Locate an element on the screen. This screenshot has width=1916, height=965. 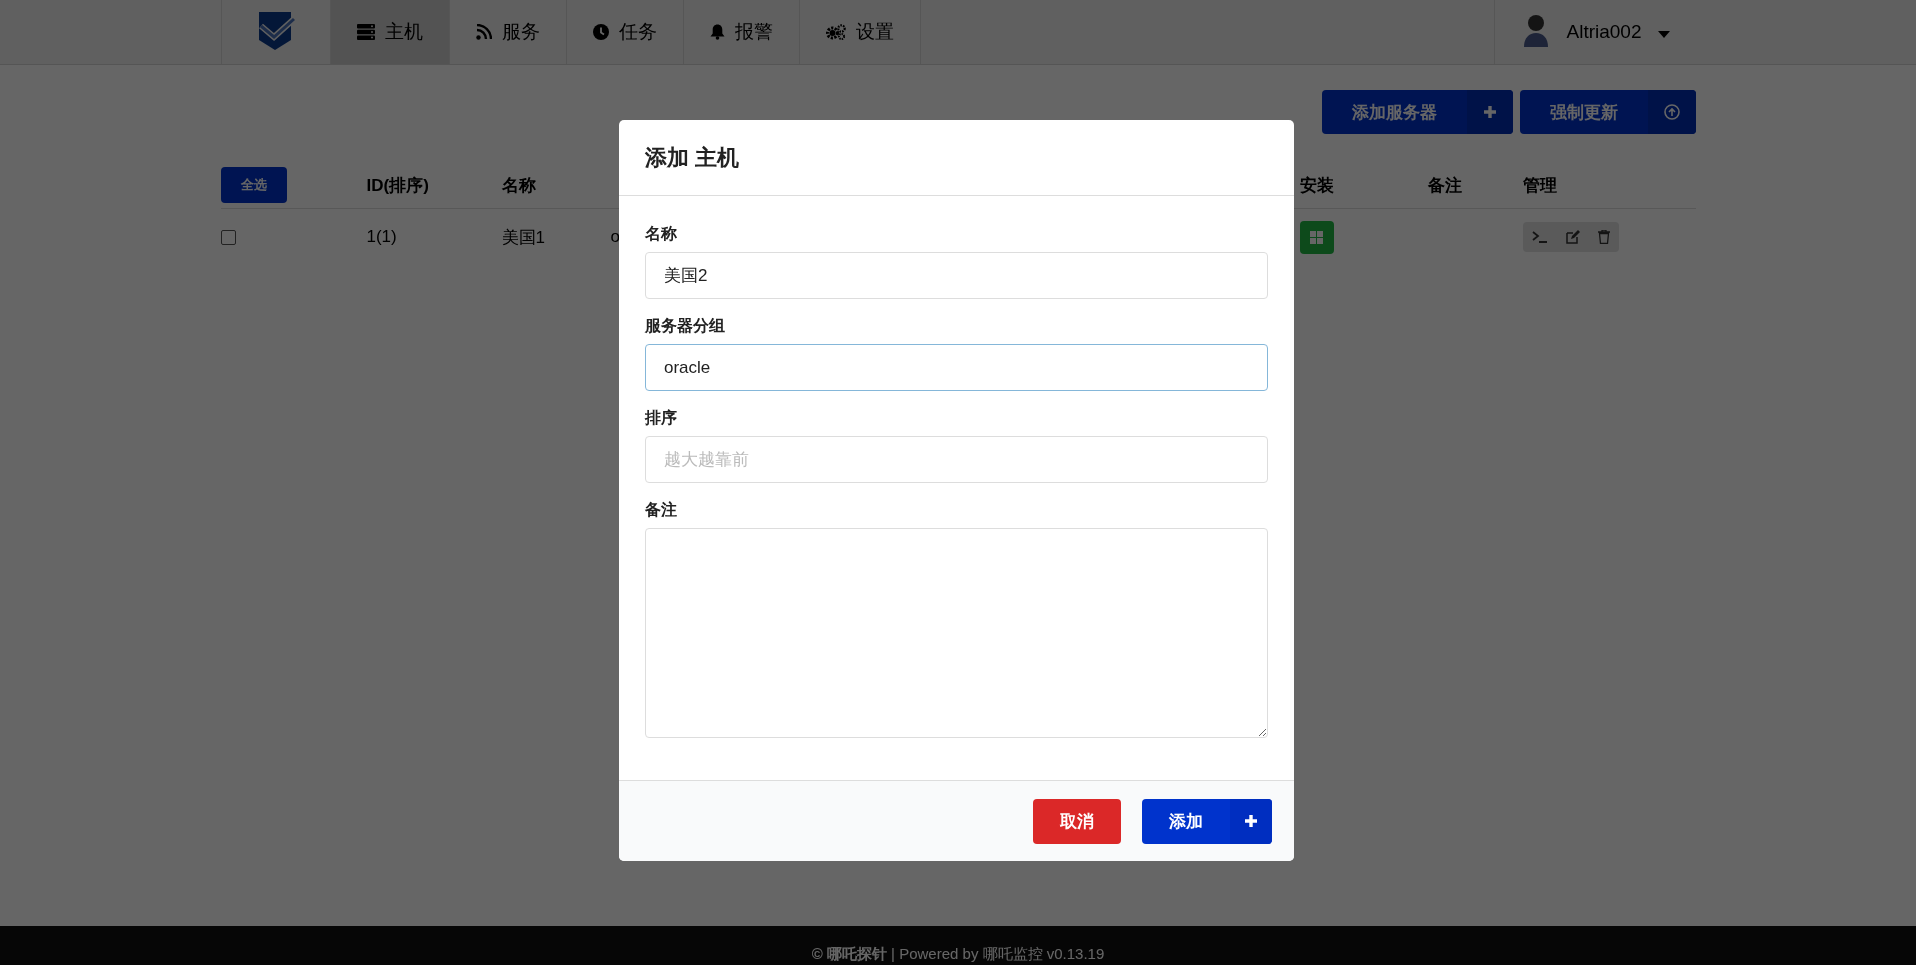
add-button: 添加 is located at coordinates (1207, 821).